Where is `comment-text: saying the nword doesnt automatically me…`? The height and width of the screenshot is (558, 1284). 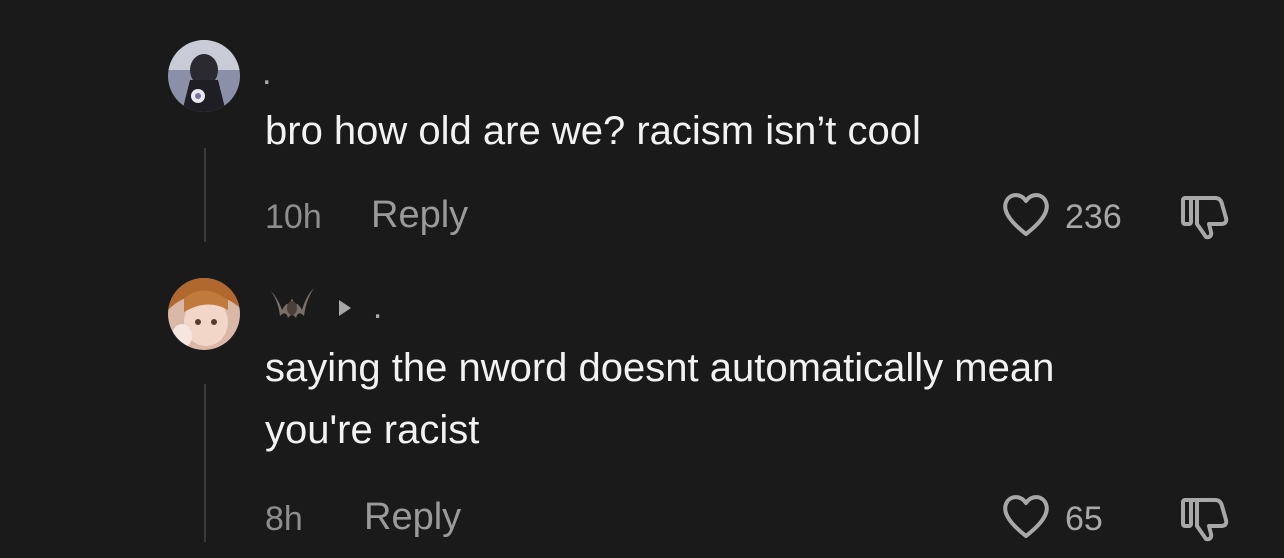 comment-text: saying the nword doesnt automatically me… is located at coordinates (660, 399).